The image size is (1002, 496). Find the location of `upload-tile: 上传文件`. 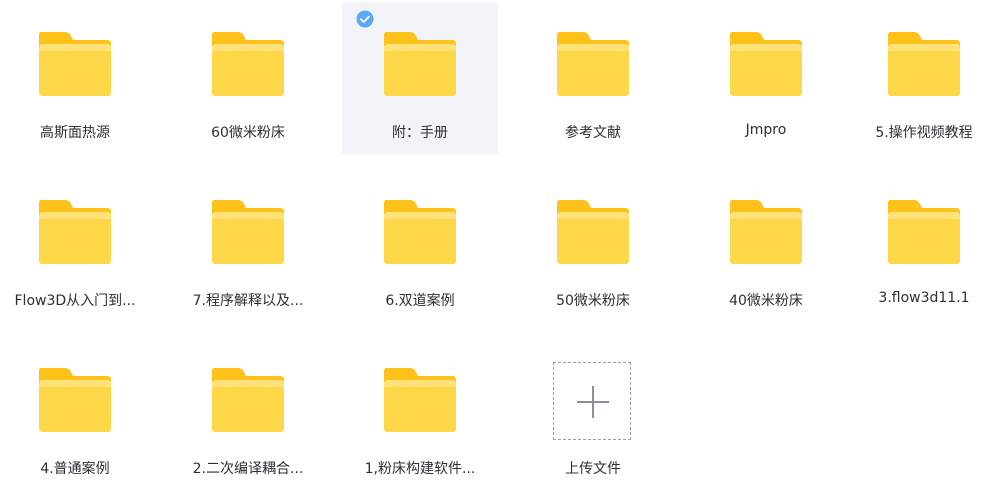

upload-tile: 上传文件 is located at coordinates (593, 410).